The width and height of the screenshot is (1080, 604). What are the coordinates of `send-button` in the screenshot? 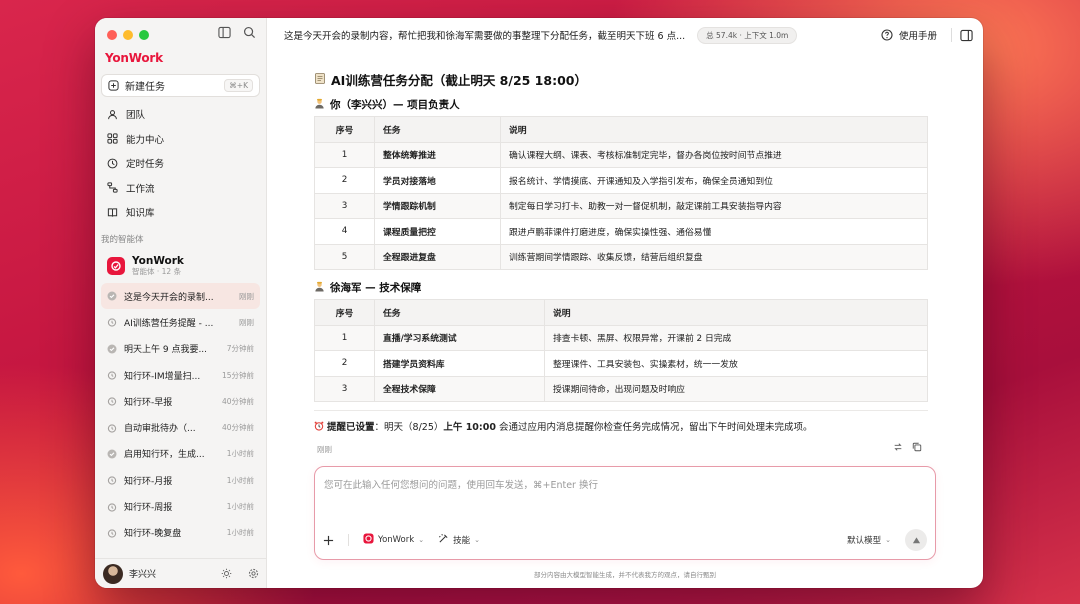 It's located at (916, 540).